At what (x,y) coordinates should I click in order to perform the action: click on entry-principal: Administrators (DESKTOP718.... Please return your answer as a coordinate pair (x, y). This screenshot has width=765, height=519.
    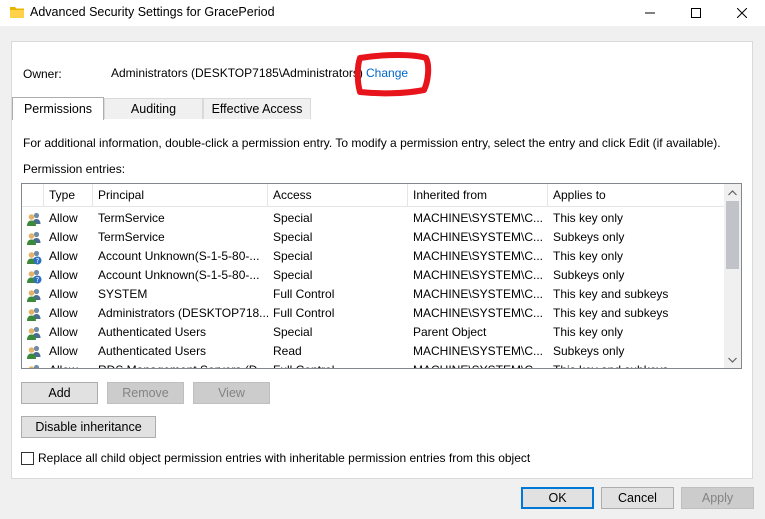
    Looking at the image, I should click on (183, 313).